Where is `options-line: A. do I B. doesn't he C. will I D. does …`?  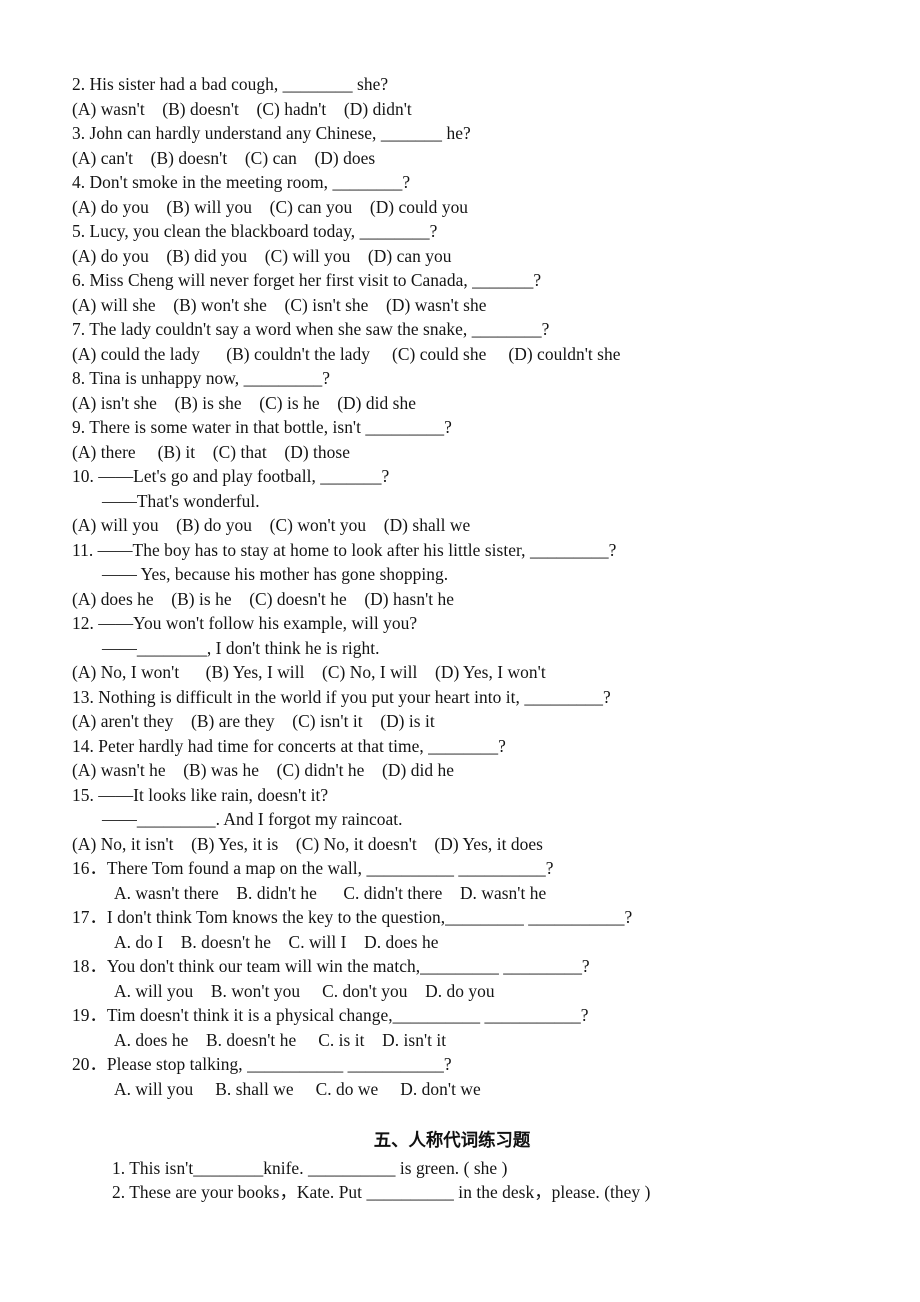 options-line: A. do I B. doesn't he C. will I D. does … is located at coordinates (276, 941).